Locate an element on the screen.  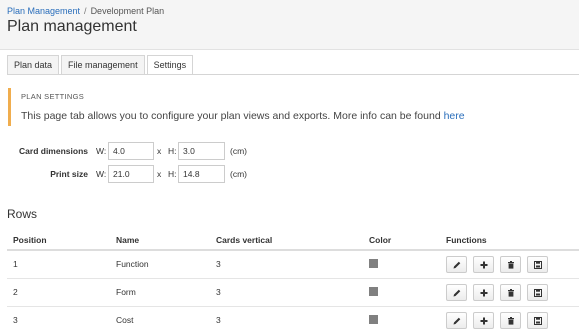
tab-bar: Plan data File management Settings is located at coordinates (101, 65).